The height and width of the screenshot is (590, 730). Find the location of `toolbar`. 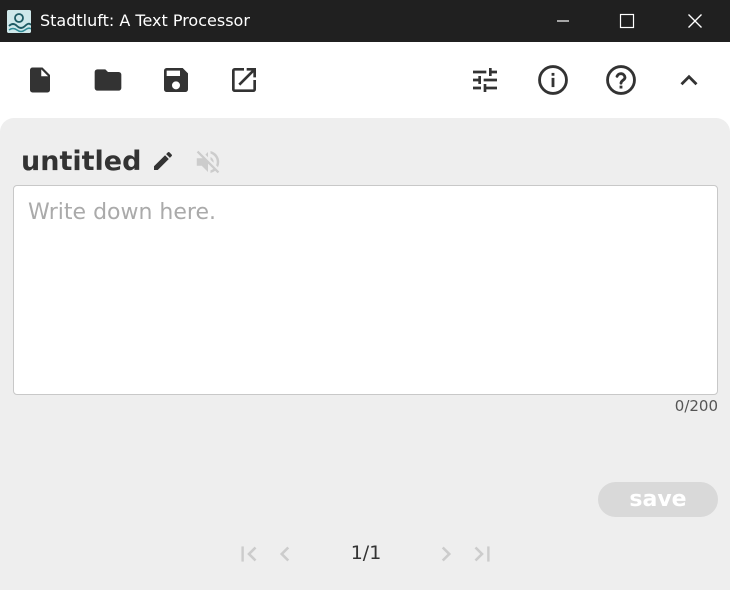

toolbar is located at coordinates (365, 80).